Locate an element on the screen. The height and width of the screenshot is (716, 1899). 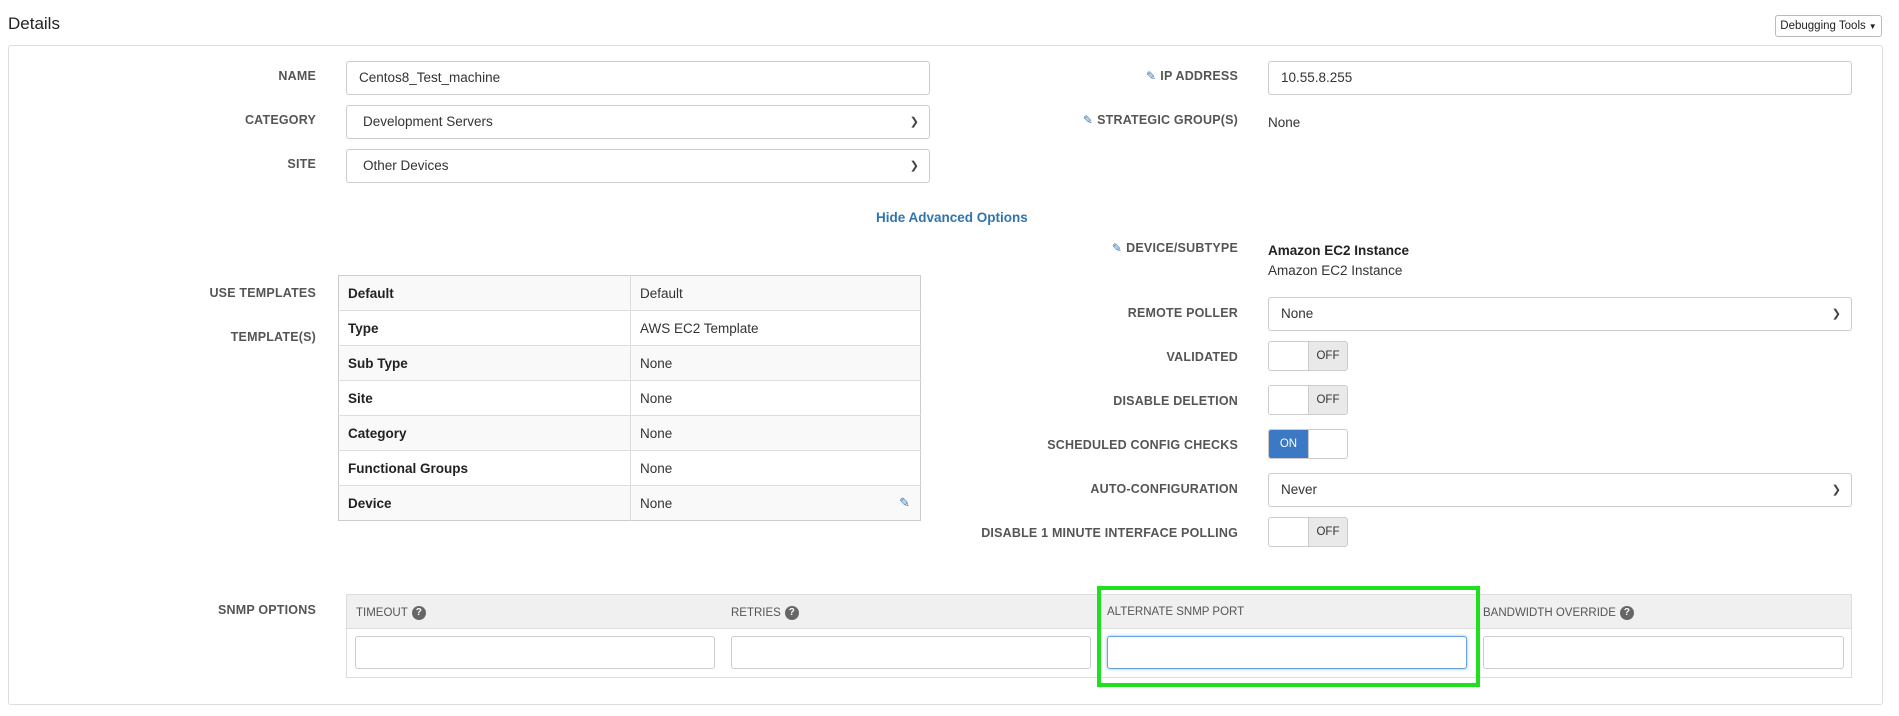
highlight-box is located at coordinates (1288, 636).